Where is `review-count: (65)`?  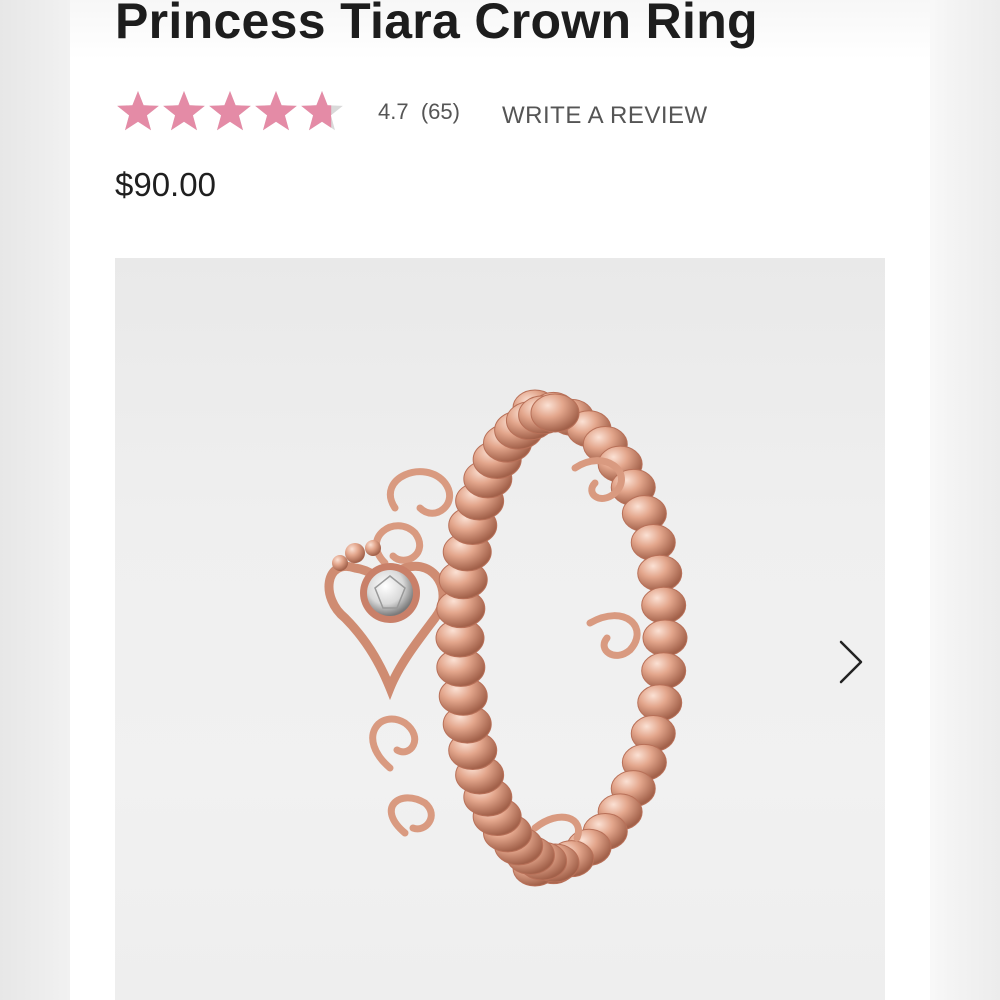 review-count: (65) is located at coordinates (440, 111).